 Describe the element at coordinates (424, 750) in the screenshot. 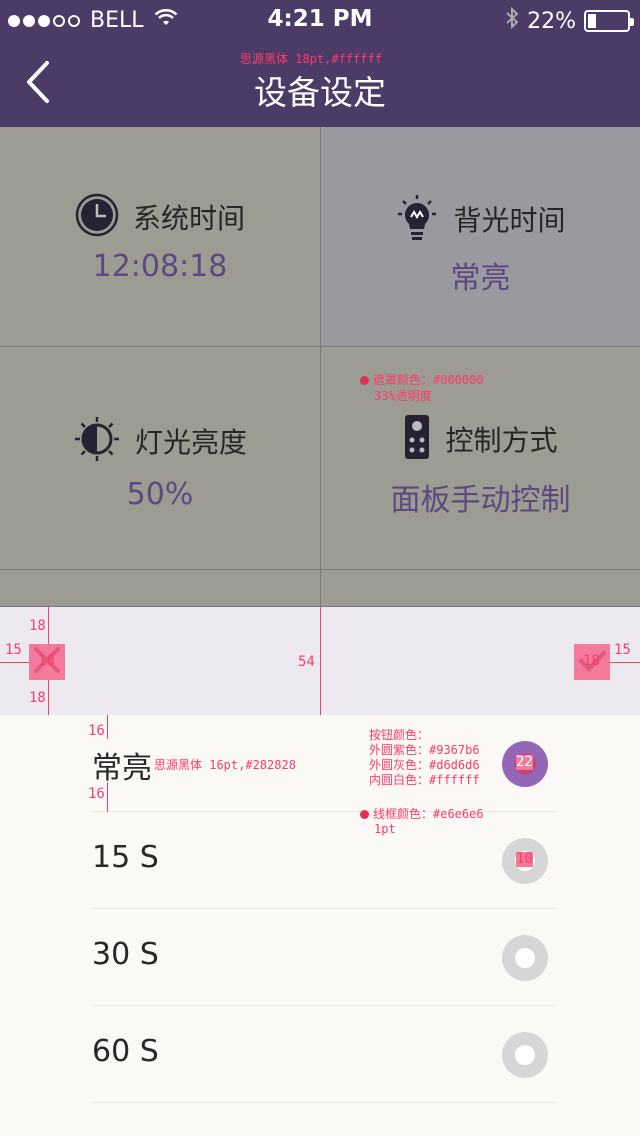

I see `annotation-line: 外圆紫色：#9367b6` at that location.